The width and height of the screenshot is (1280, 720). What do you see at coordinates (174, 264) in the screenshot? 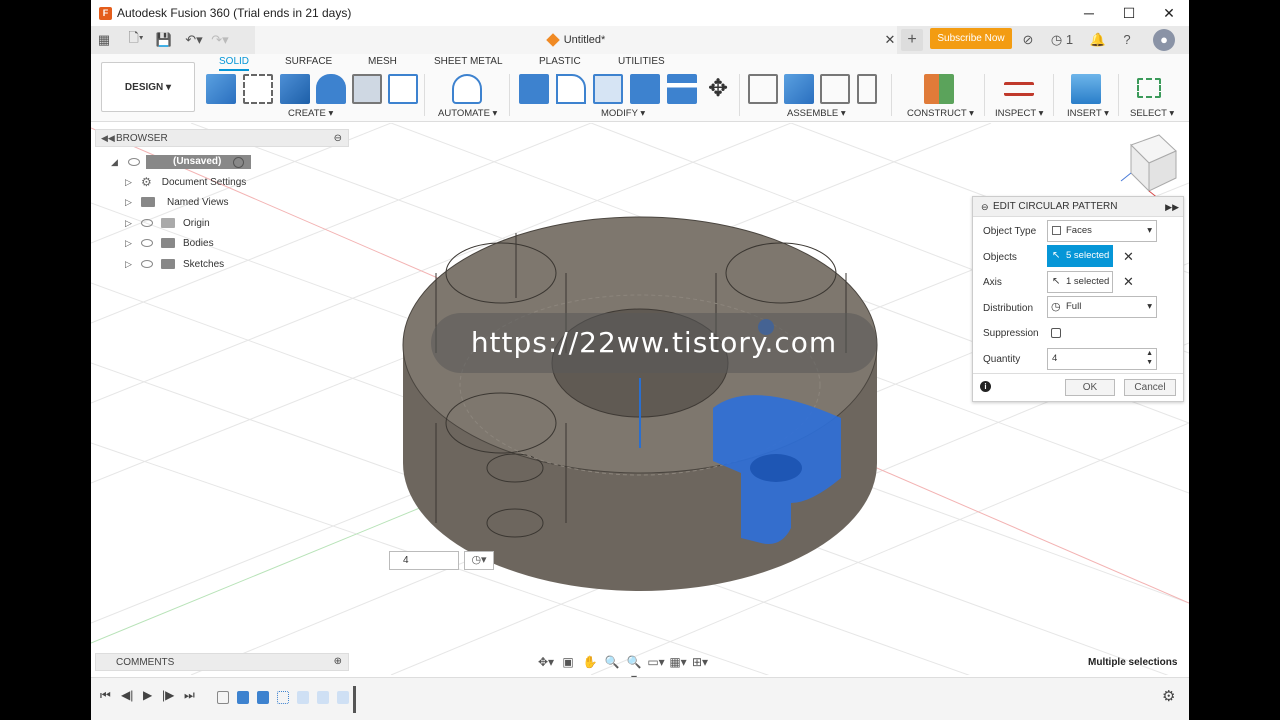
I see `tree-item-sketches: ▷ Sketches` at bounding box center [174, 264].